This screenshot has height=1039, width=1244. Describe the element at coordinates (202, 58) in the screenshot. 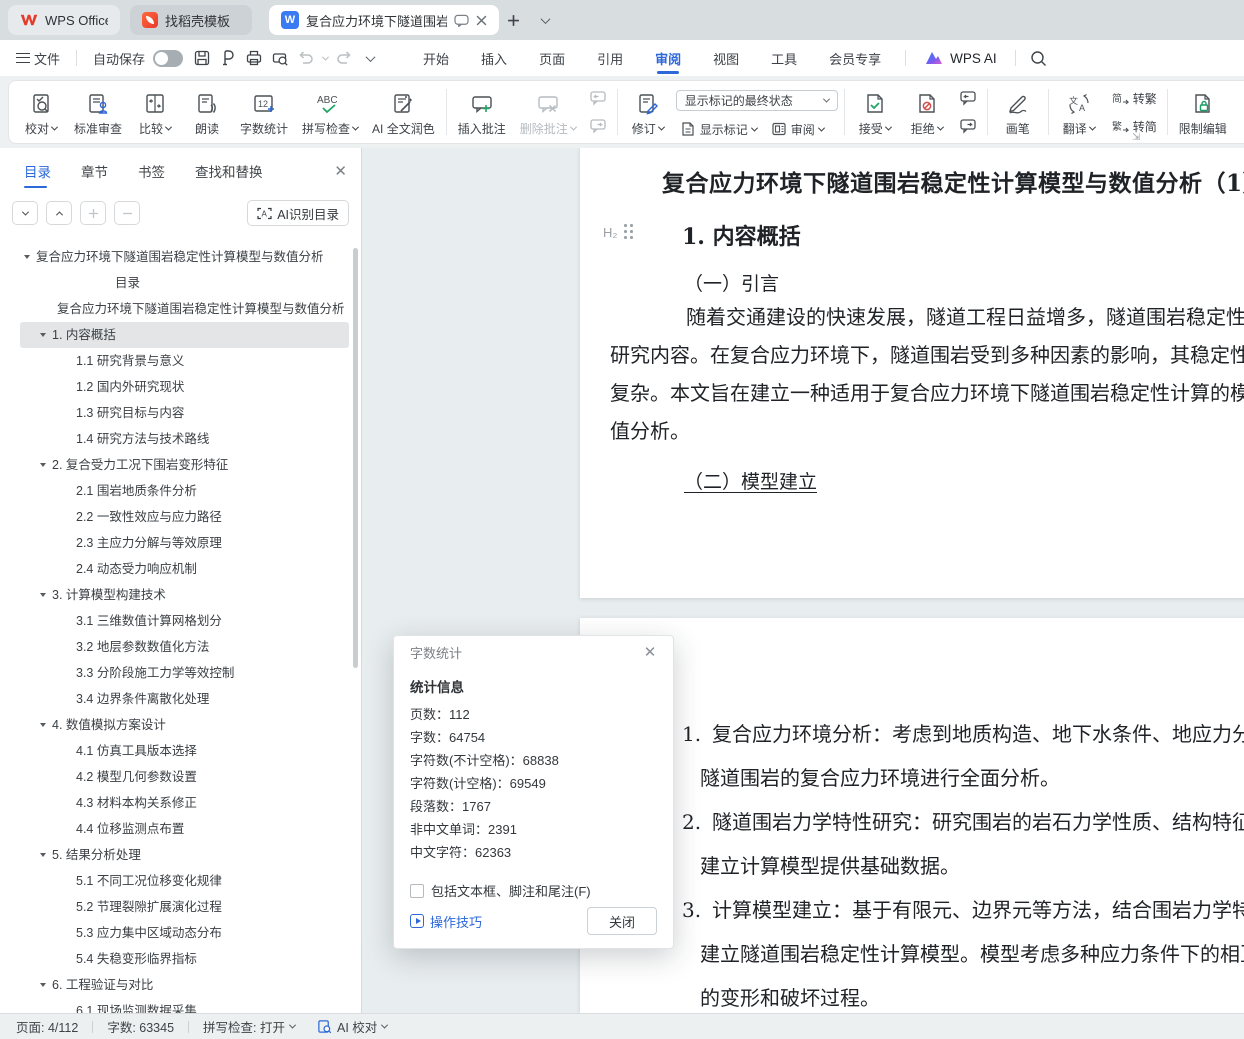

I see `save-button` at that location.